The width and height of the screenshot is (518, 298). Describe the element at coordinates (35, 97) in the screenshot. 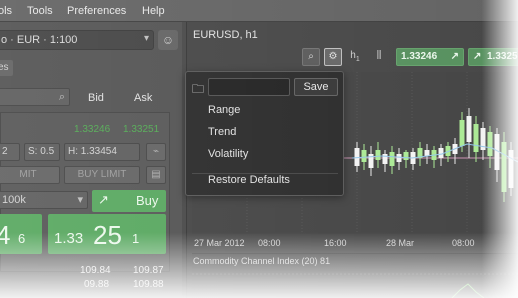

I see `search-input: ⌕` at that location.